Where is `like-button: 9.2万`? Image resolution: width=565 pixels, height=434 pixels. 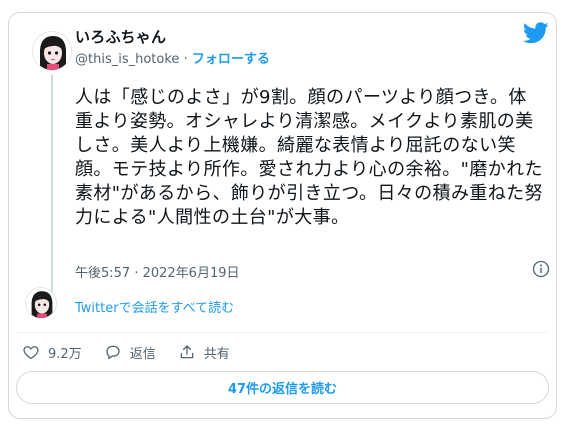
like-button: 9.2万 is located at coordinates (52, 352).